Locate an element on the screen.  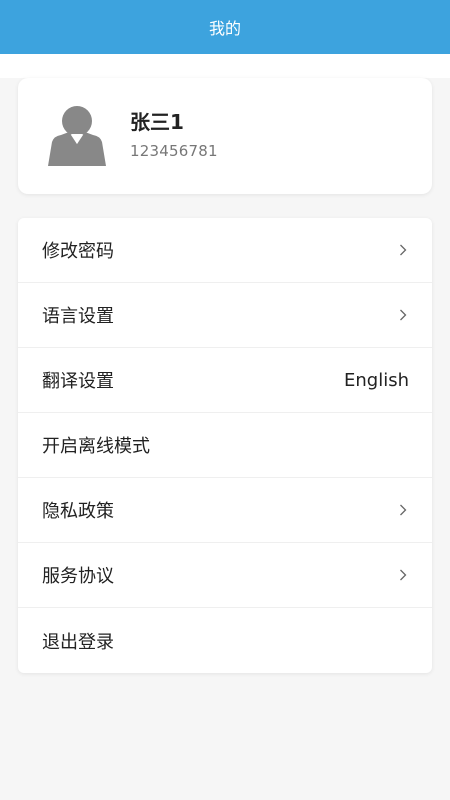
top-header: 我的 is located at coordinates (225, 27).